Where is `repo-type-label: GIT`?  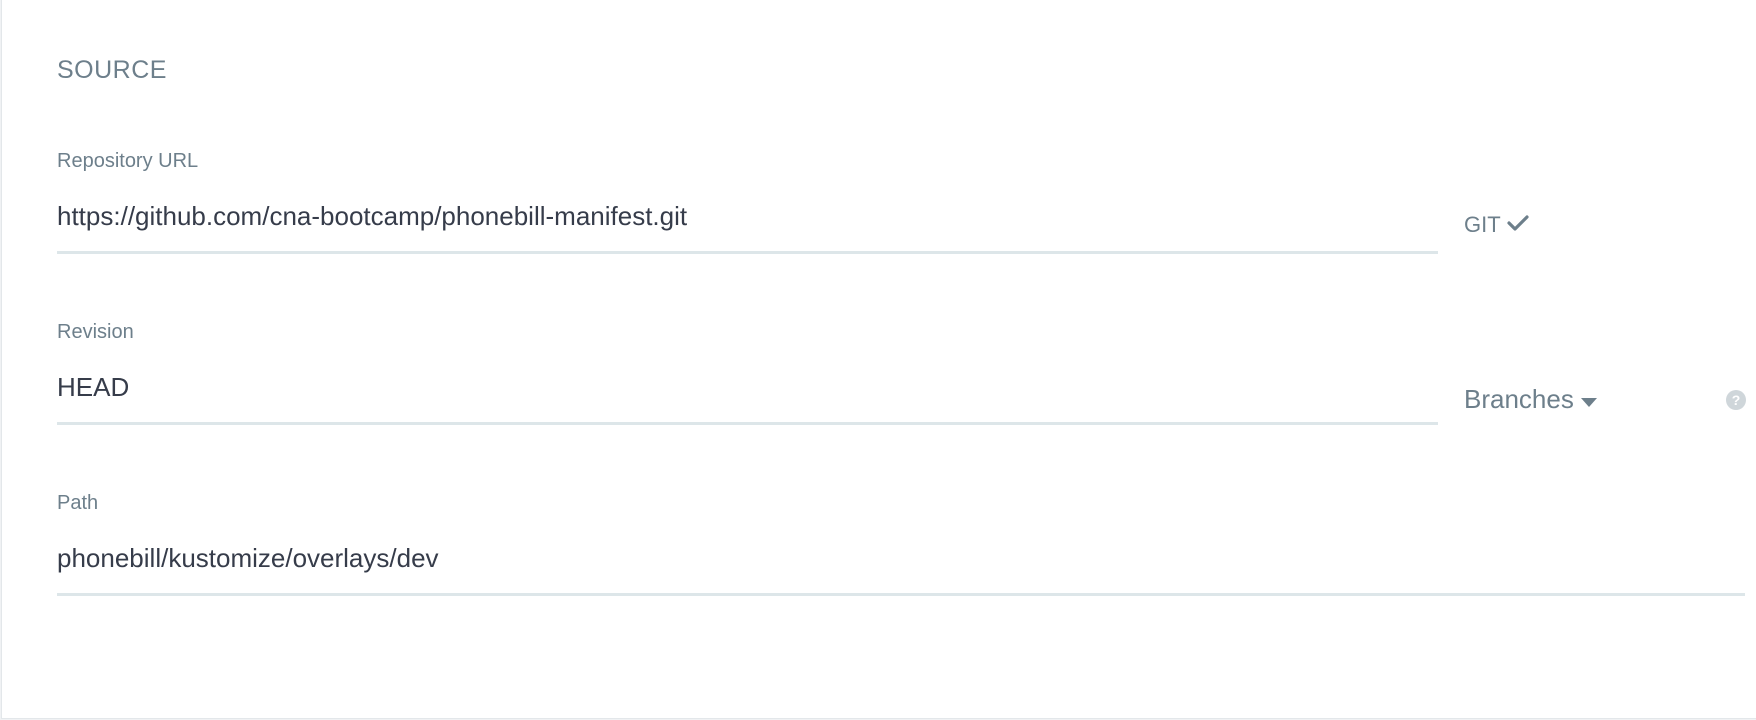
repo-type-label: GIT is located at coordinates (1482, 224).